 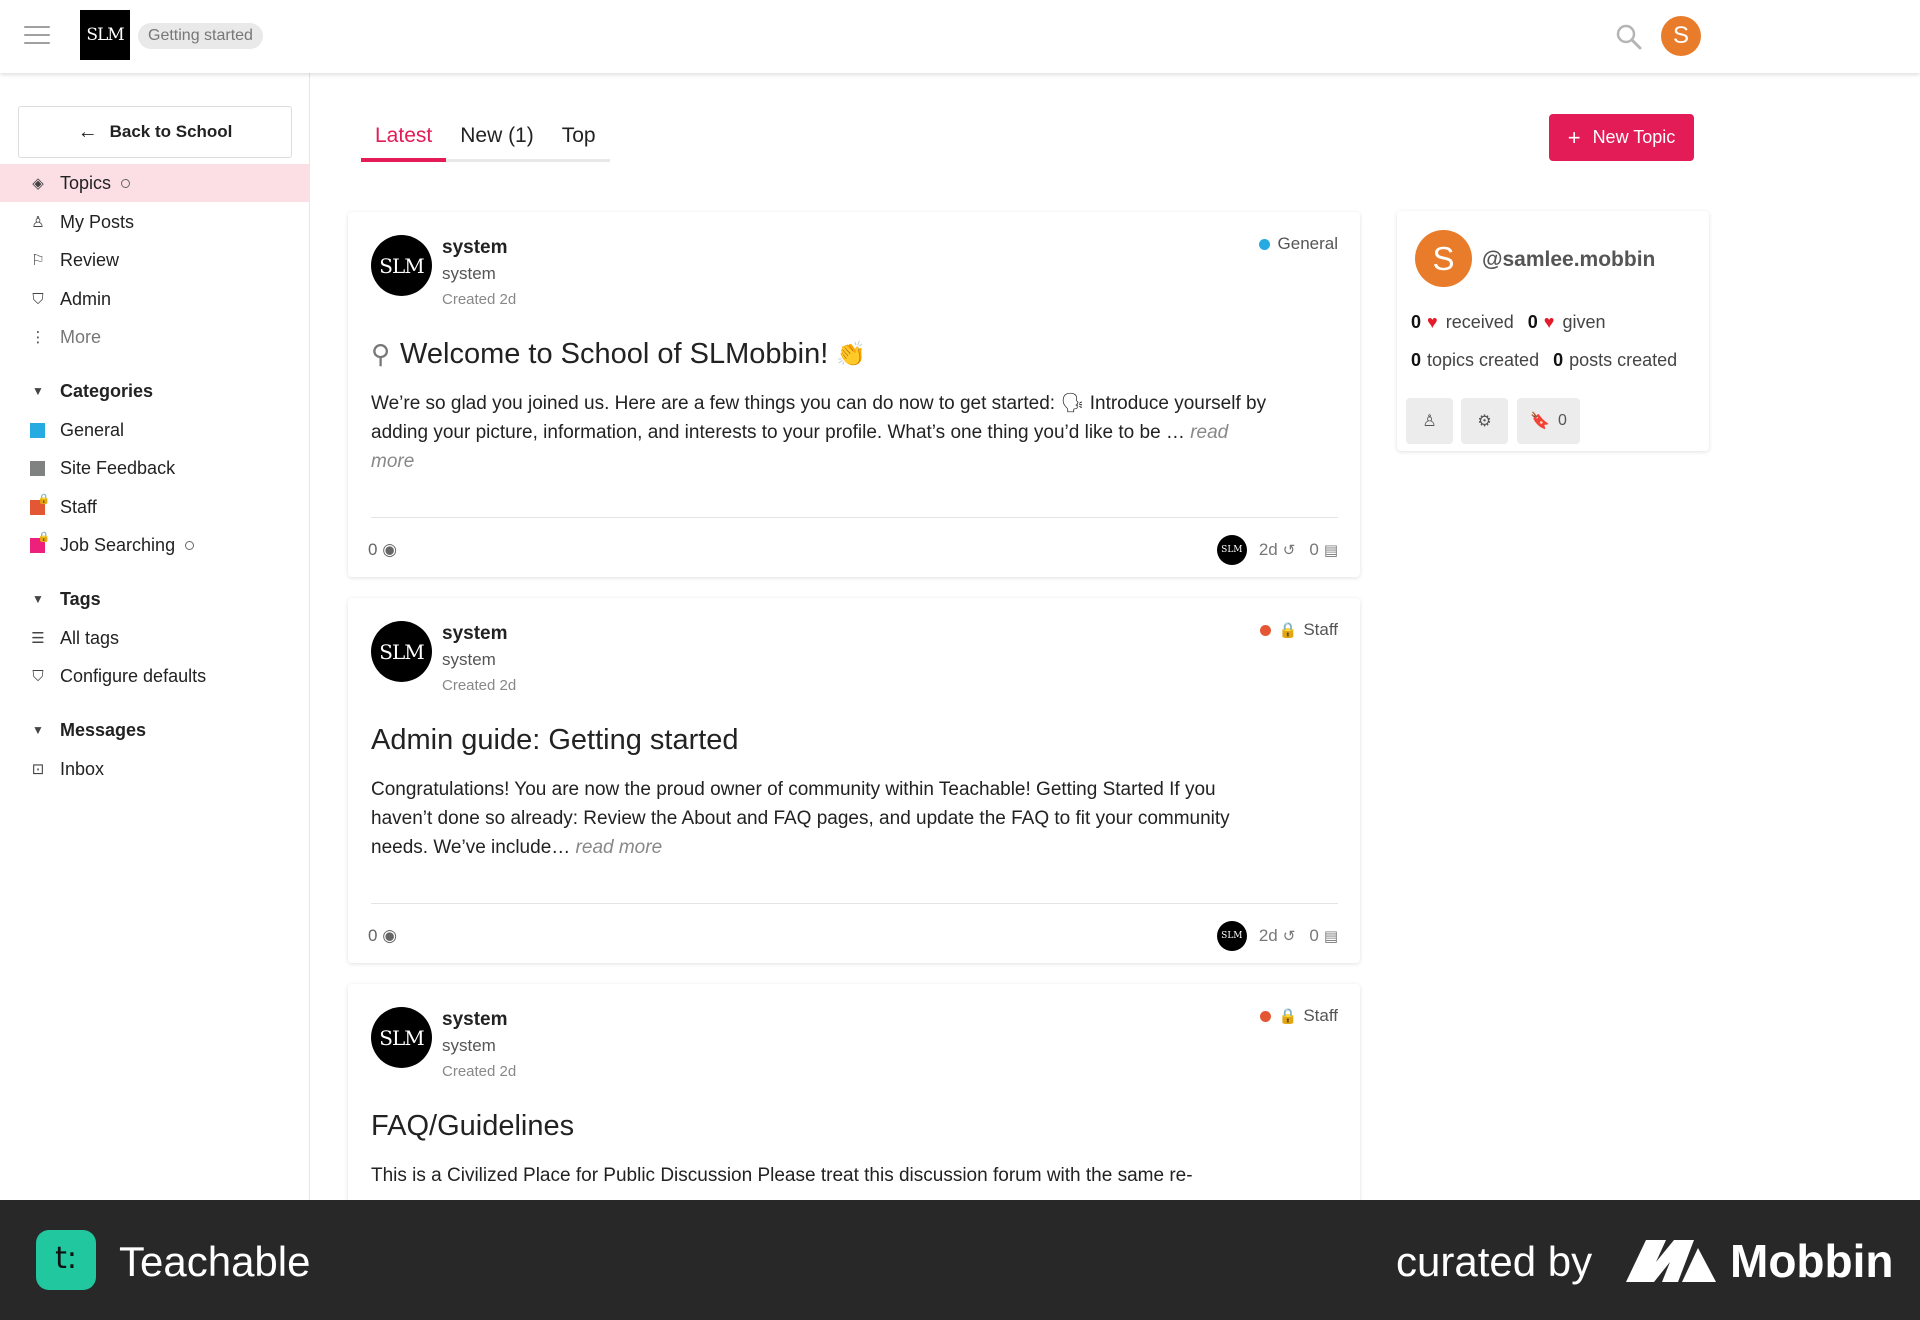 I want to click on eye-icon: ◉, so click(x=390, y=935).